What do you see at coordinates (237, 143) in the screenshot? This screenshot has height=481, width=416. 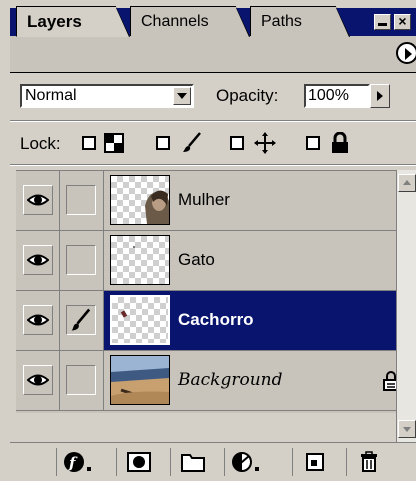 I see `lock-position-checkbox` at bounding box center [237, 143].